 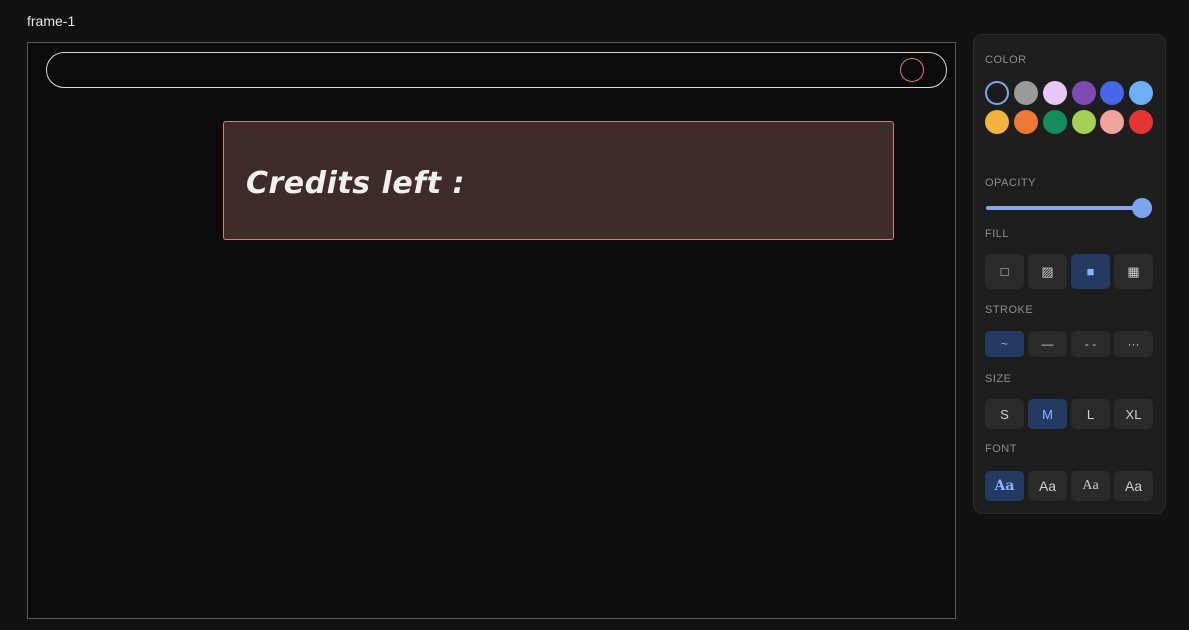 I want to click on search-bar-shape, so click(x=496, y=70).